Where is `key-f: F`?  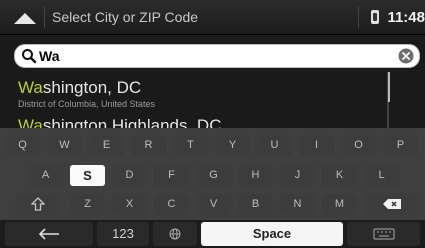
key-f: F is located at coordinates (171, 175).